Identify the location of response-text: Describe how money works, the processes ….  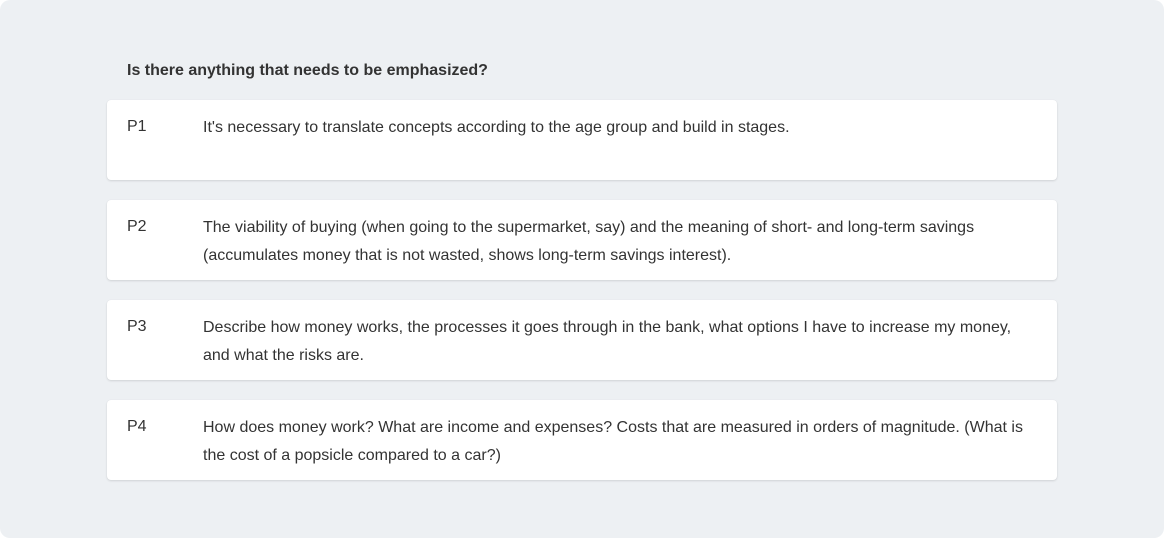
(607, 341).